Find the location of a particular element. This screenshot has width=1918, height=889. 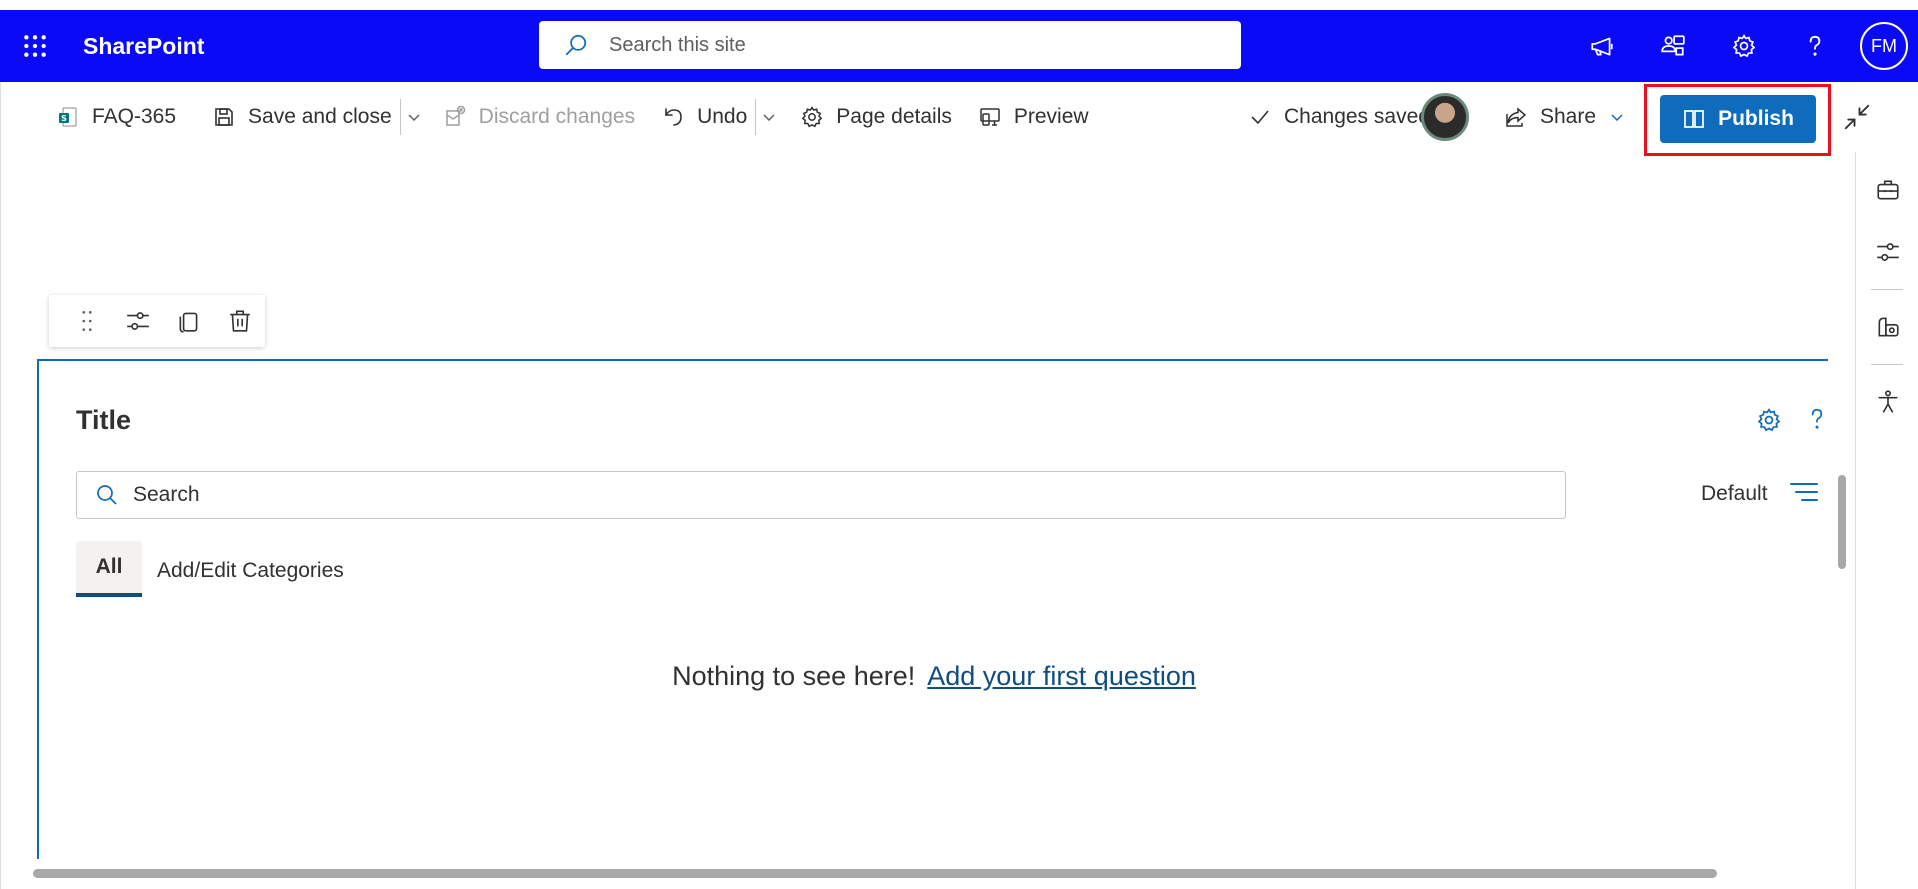

suite-bar-inner: SharePoint Search this site FM is located at coordinates (959, 46).